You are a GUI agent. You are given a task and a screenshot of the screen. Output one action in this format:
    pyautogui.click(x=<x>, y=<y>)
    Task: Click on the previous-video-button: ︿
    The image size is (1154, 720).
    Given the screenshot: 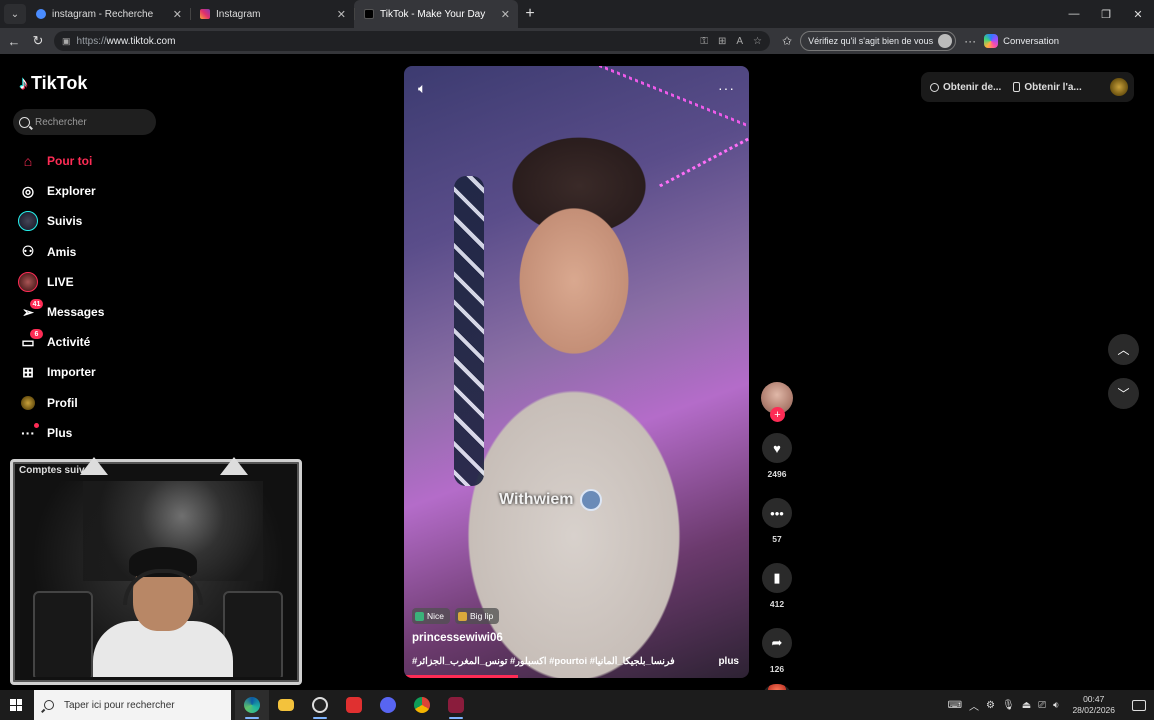 What is the action you would take?
    pyautogui.click(x=1123, y=349)
    